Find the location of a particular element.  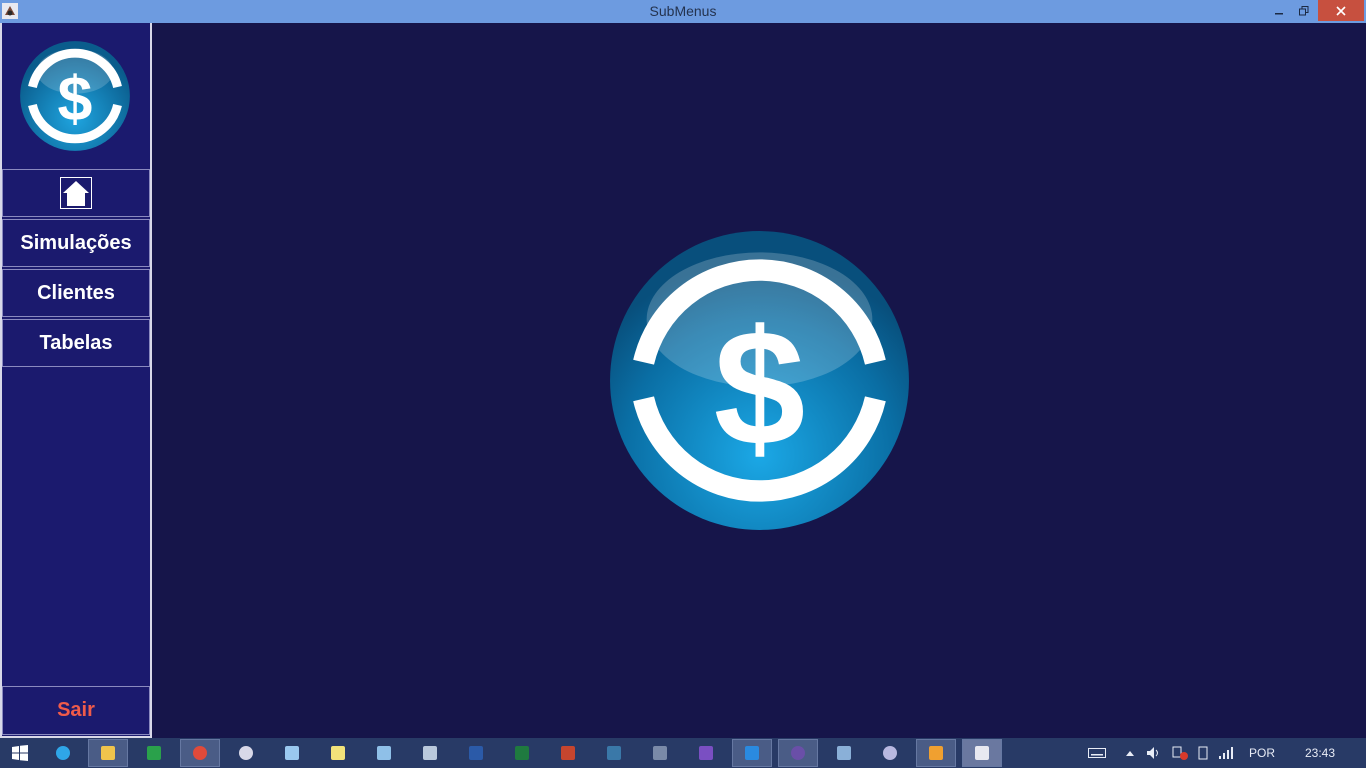

window-title: SubMenus is located at coordinates (683, 11).